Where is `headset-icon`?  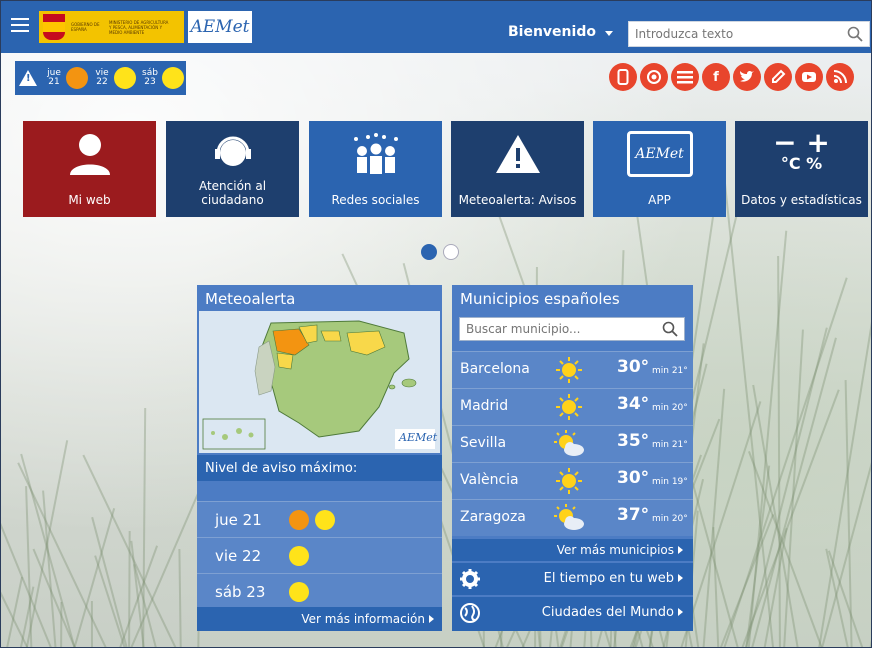
headset-icon is located at coordinates (232, 154).